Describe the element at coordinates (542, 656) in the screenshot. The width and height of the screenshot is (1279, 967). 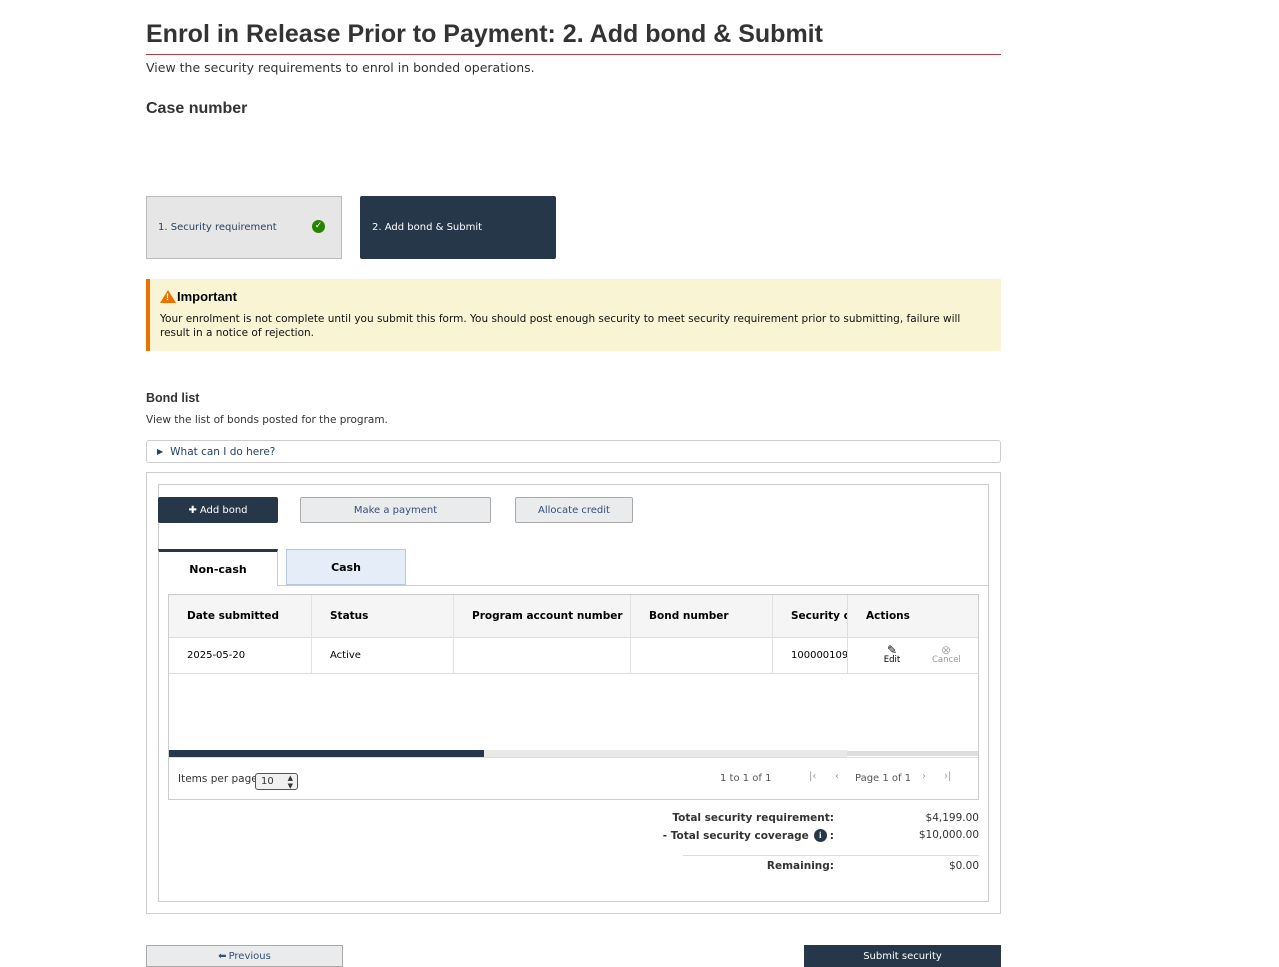
I see `table-cell-program-account` at that location.